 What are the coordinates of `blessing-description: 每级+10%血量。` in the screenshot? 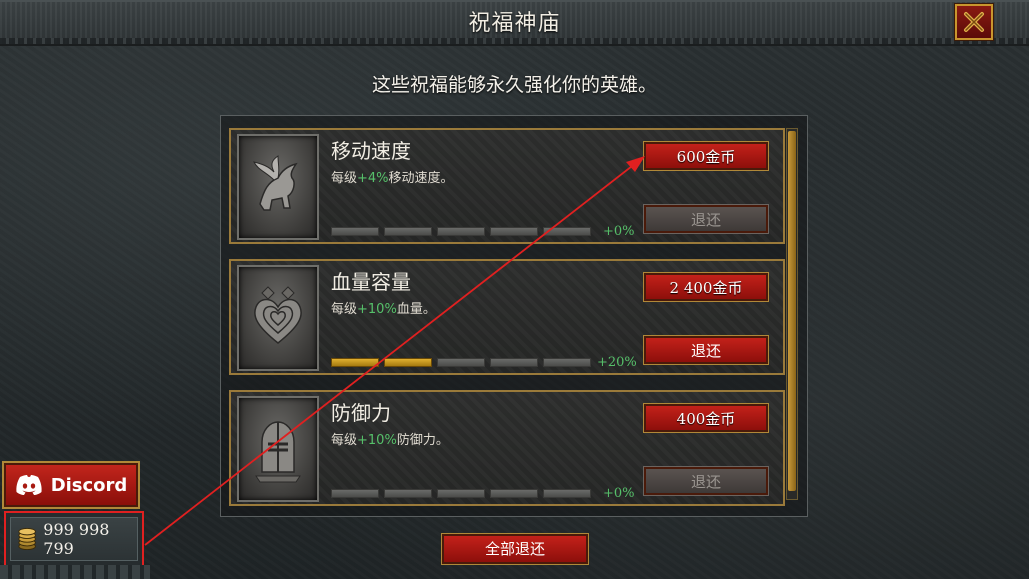 It's located at (383, 307).